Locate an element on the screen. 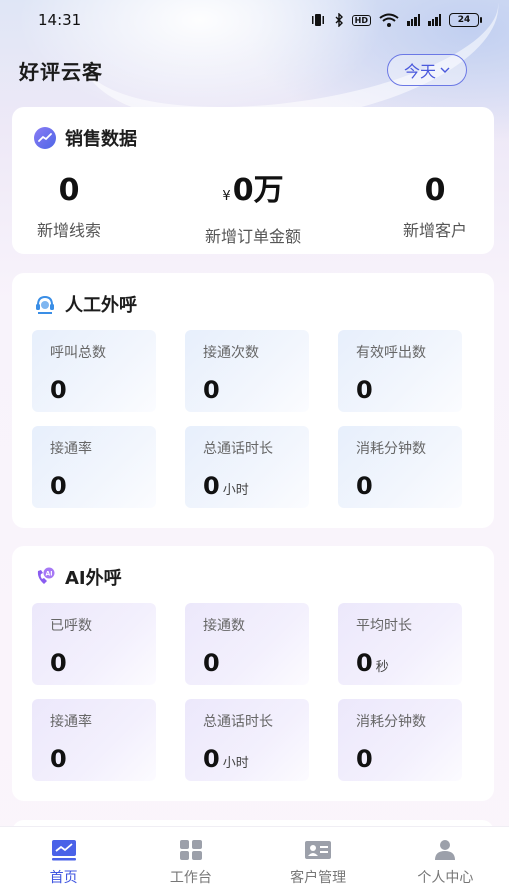 This screenshot has width=509, height=896. sales-card-title: 销售数据 is located at coordinates (85, 138).